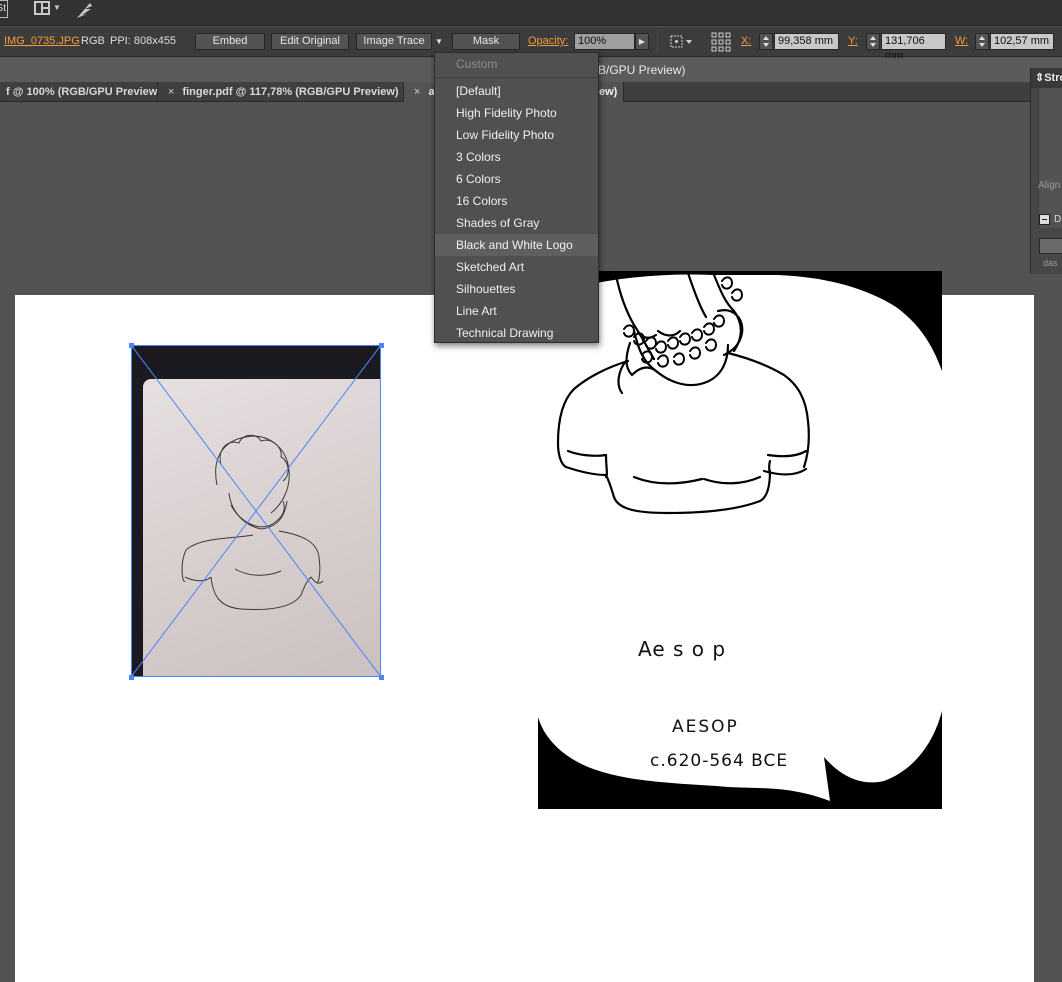  What do you see at coordinates (516, 333) in the screenshot?
I see `menu-item-technical-drawing: Technical Drawing` at bounding box center [516, 333].